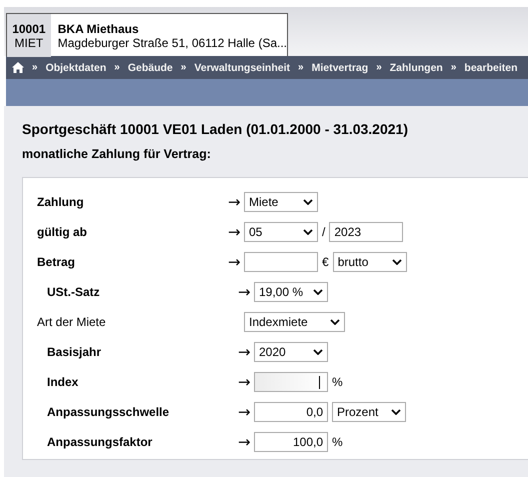 The height and width of the screenshot is (477, 528). What do you see at coordinates (56, 262) in the screenshot?
I see `field-label: Betrag` at bounding box center [56, 262].